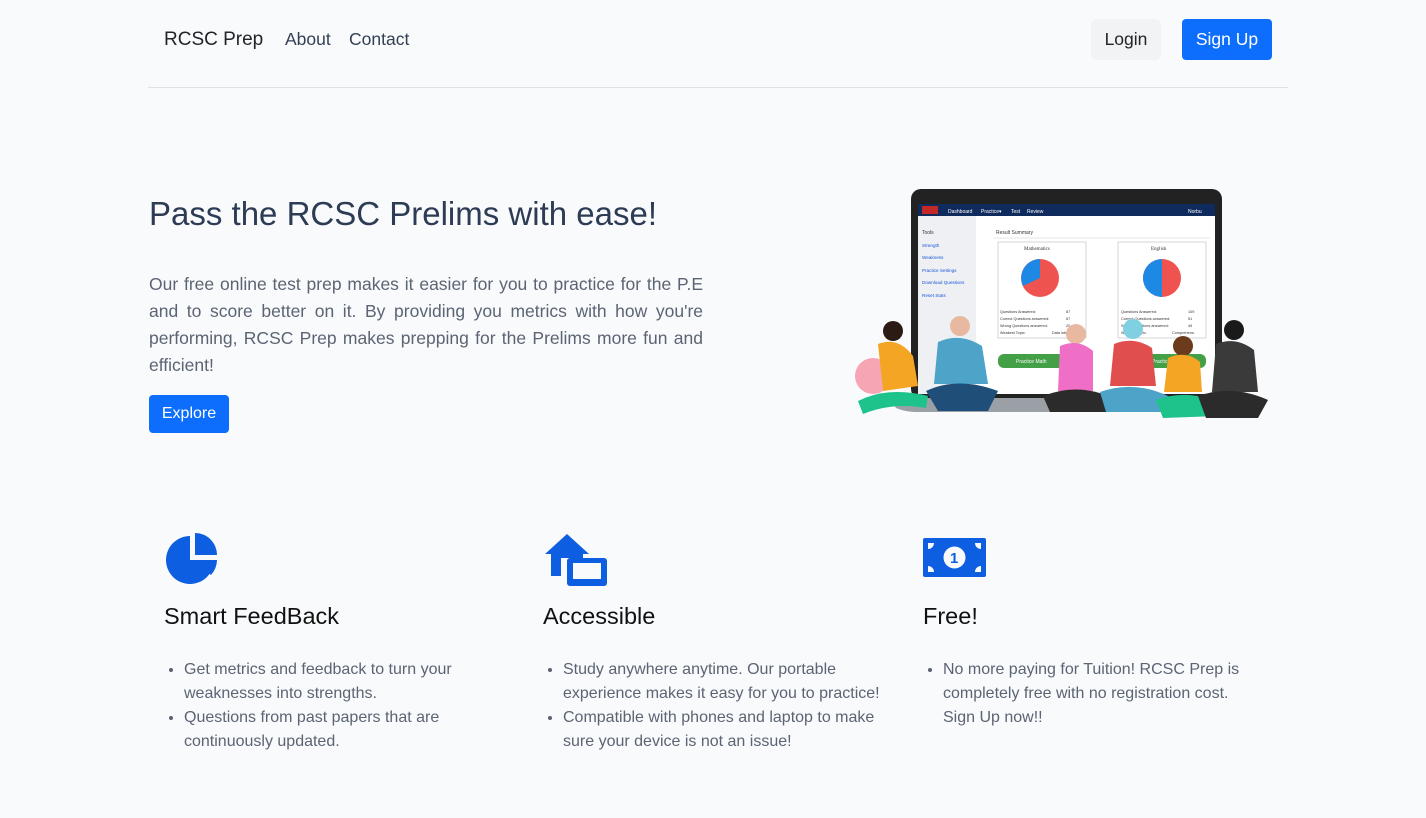 This screenshot has width=1426, height=818. Describe the element at coordinates (1035, 212) in the screenshot. I see `screen-menu-review: Review` at that location.